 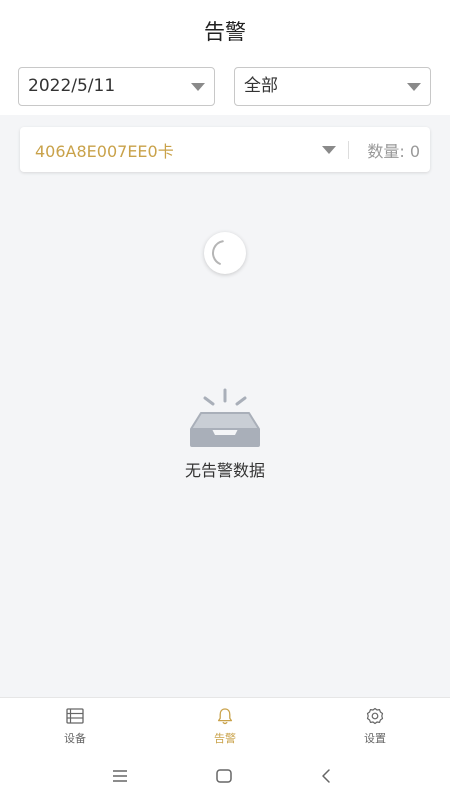 I want to click on divider, so click(x=349, y=149).